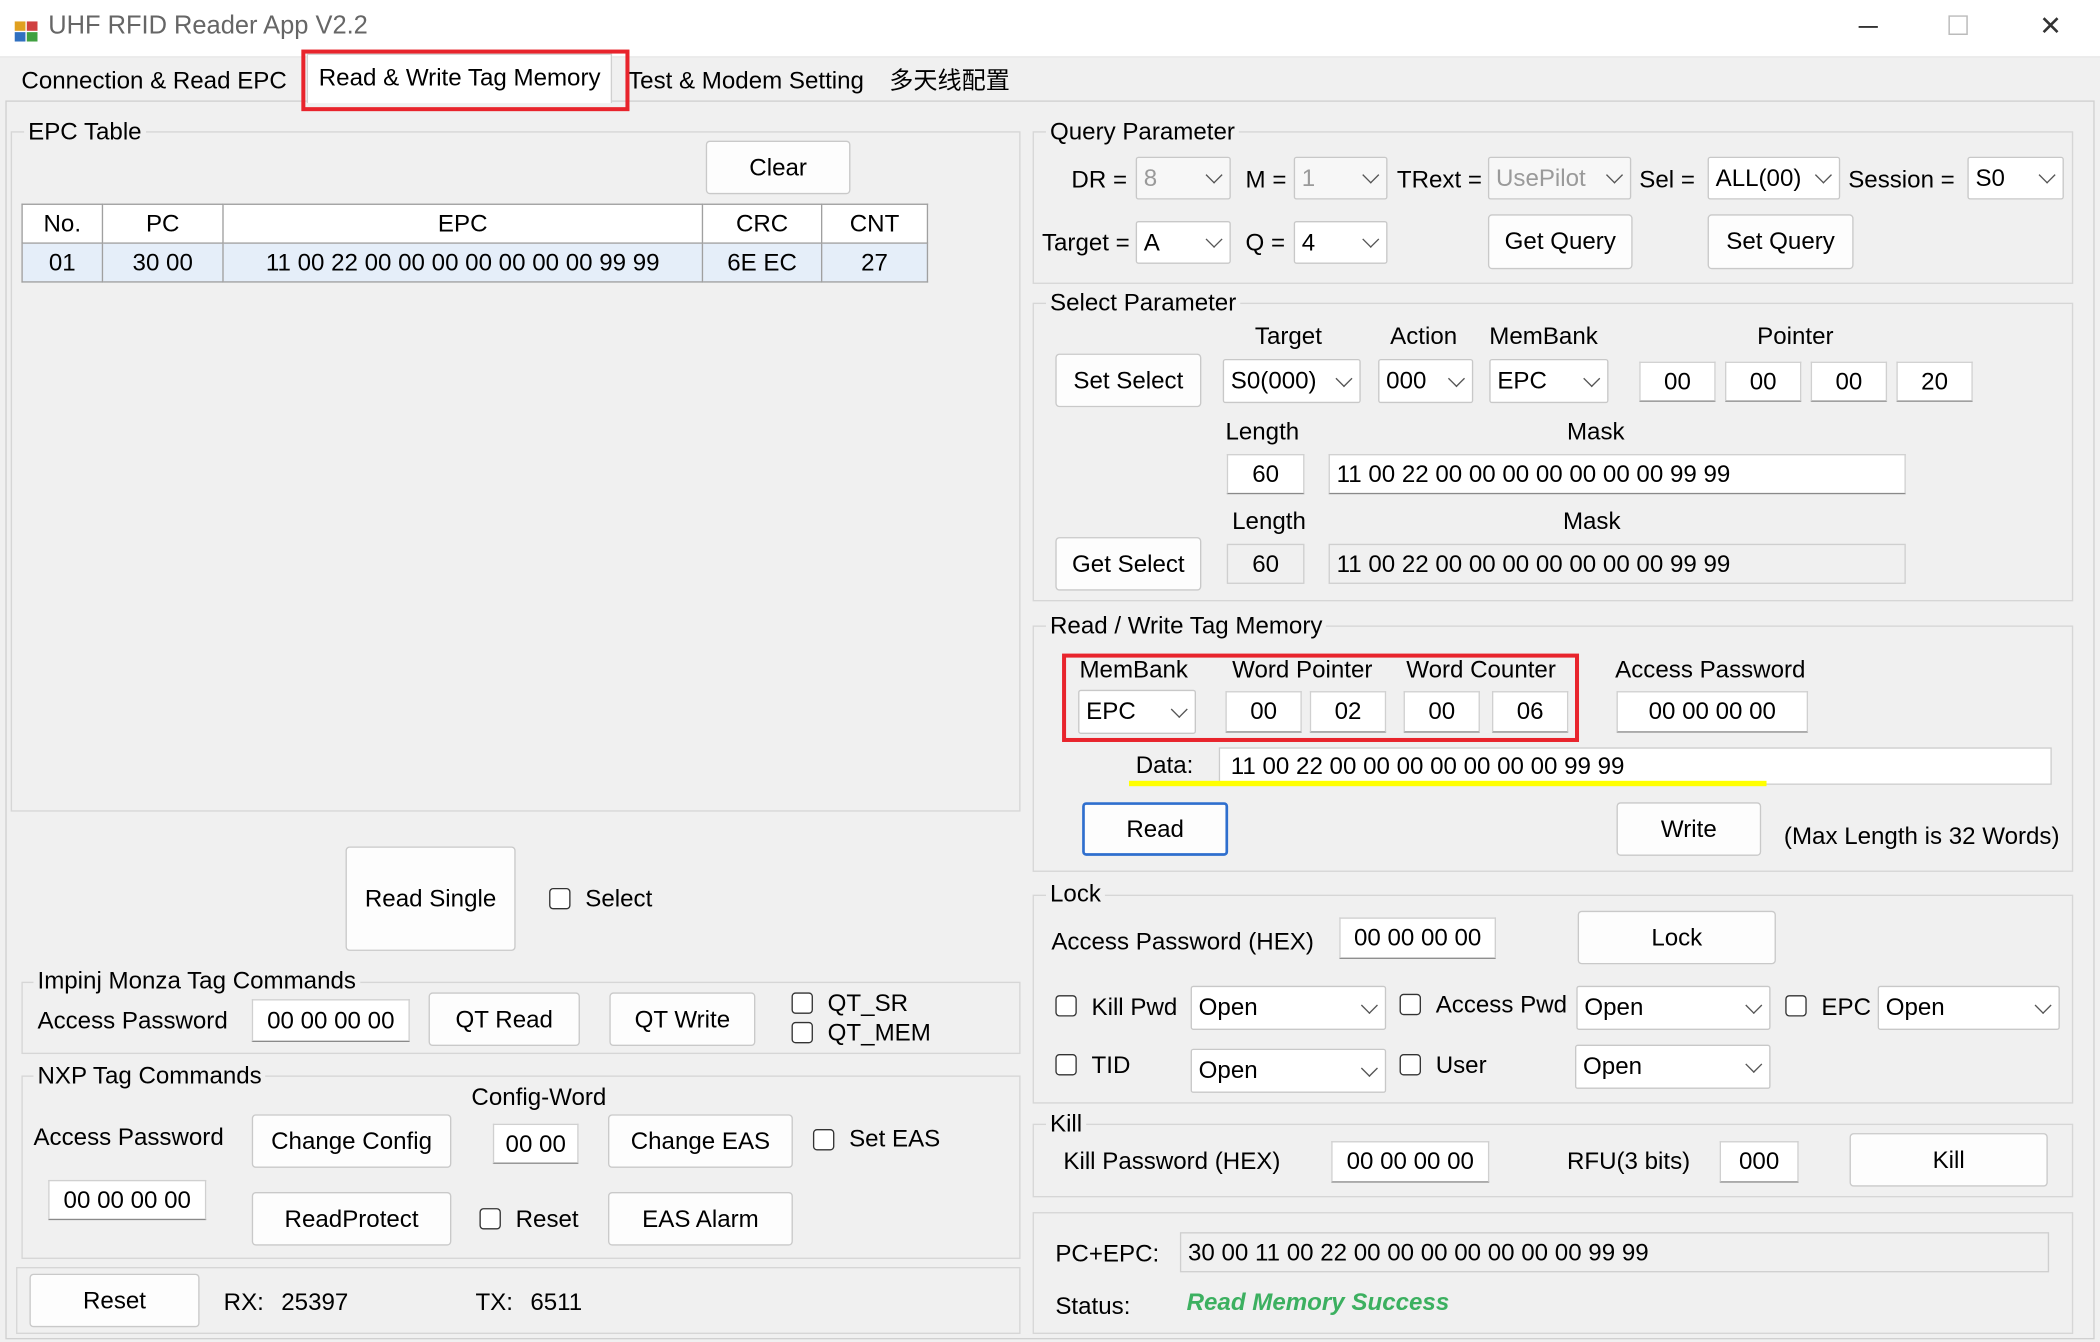 Image resolution: width=2100 pixels, height=1342 pixels. Describe the element at coordinates (778, 167) in the screenshot. I see `clear-button: Clear` at that location.